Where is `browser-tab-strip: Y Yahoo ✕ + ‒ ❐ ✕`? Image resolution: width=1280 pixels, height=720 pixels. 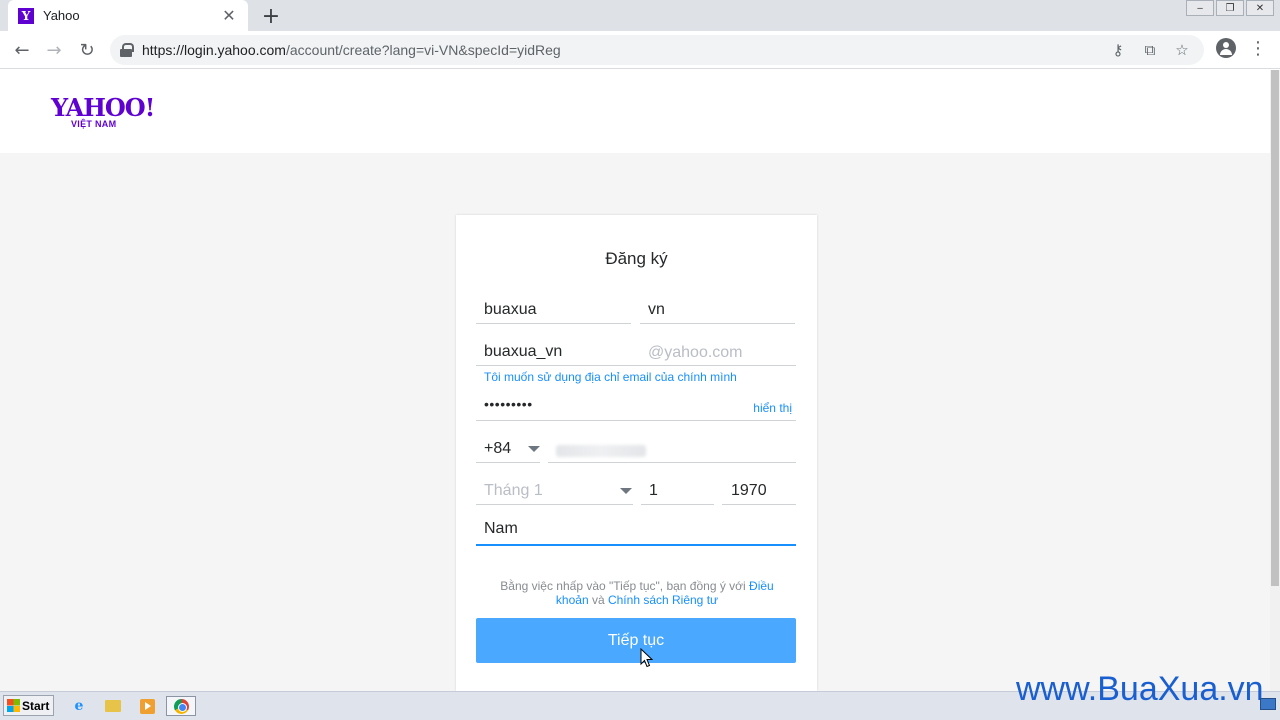
browser-tab-strip: Y Yahoo ✕ + ‒ ❐ ✕ is located at coordinates (640, 15).